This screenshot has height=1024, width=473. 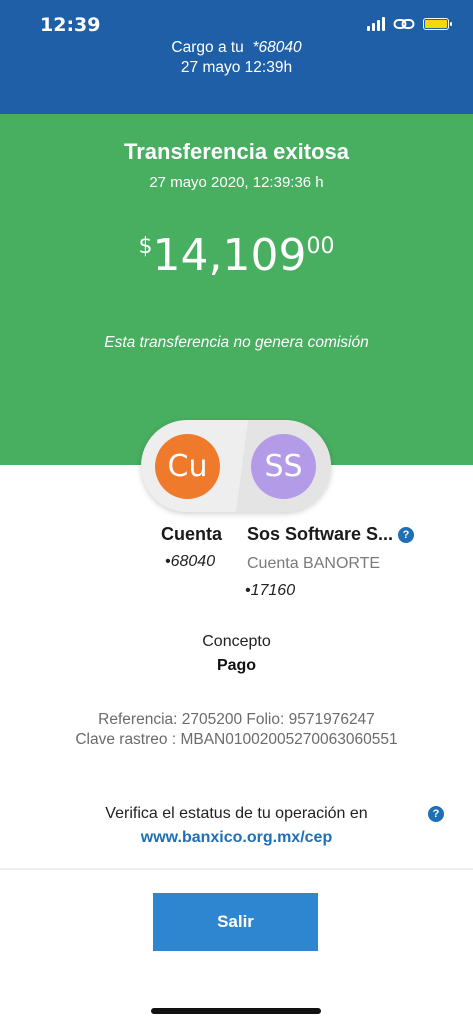 I want to click on battery-icon, so click(x=437, y=24).